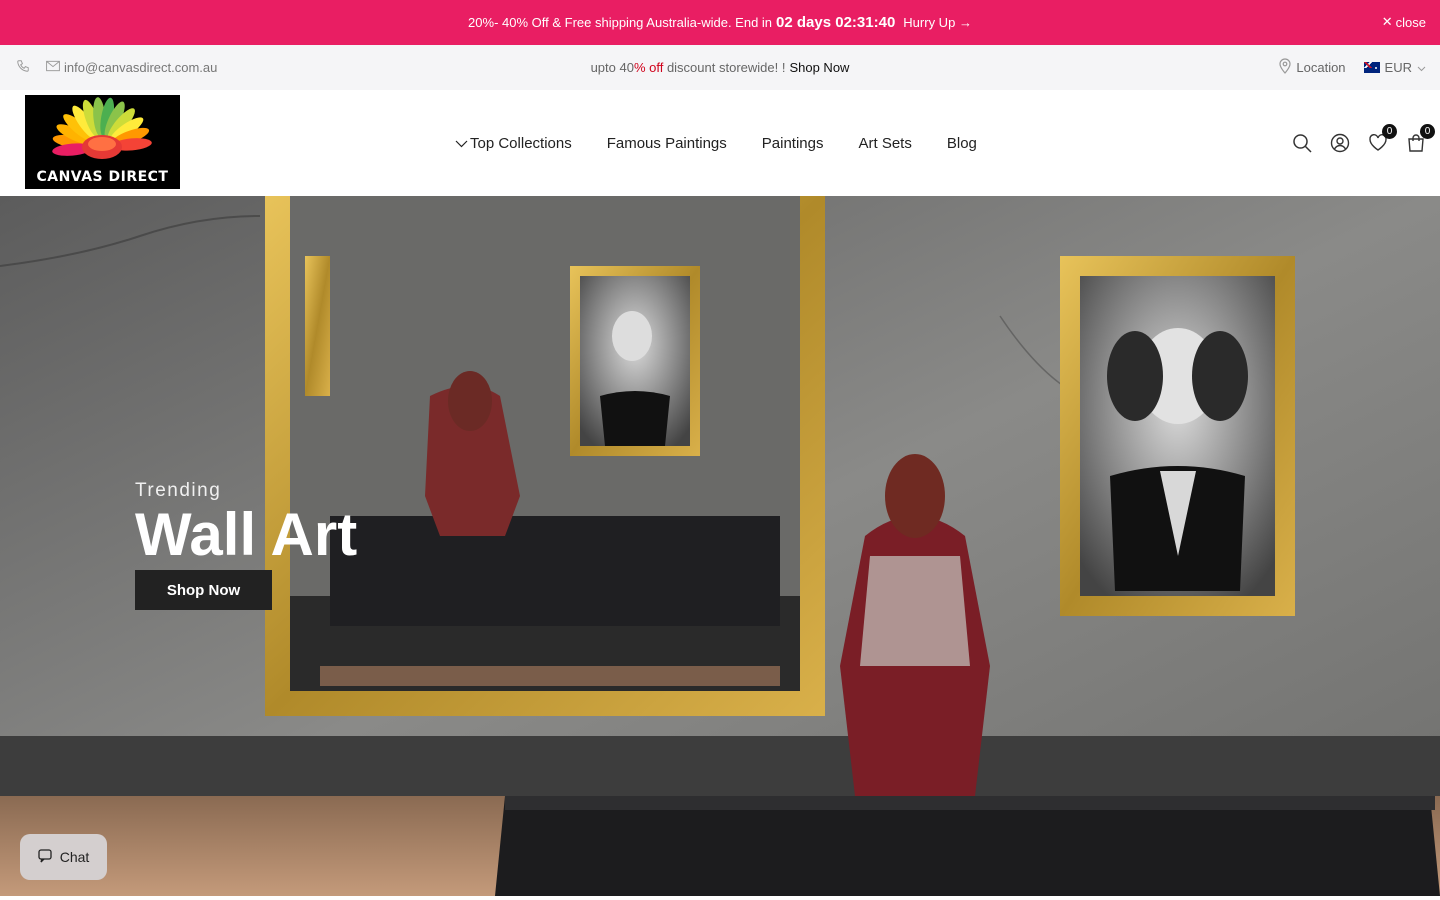 This screenshot has width=1440, height=900. What do you see at coordinates (203, 590) in the screenshot?
I see `hero-shop-now-button: Shop Now` at bounding box center [203, 590].